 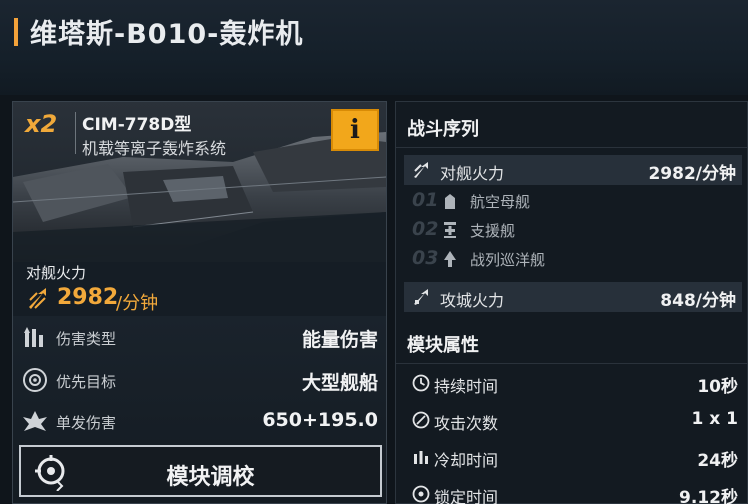 What do you see at coordinates (154, 148) in the screenshot?
I see `module-subname: 机载等离子轰炸系统` at bounding box center [154, 148].